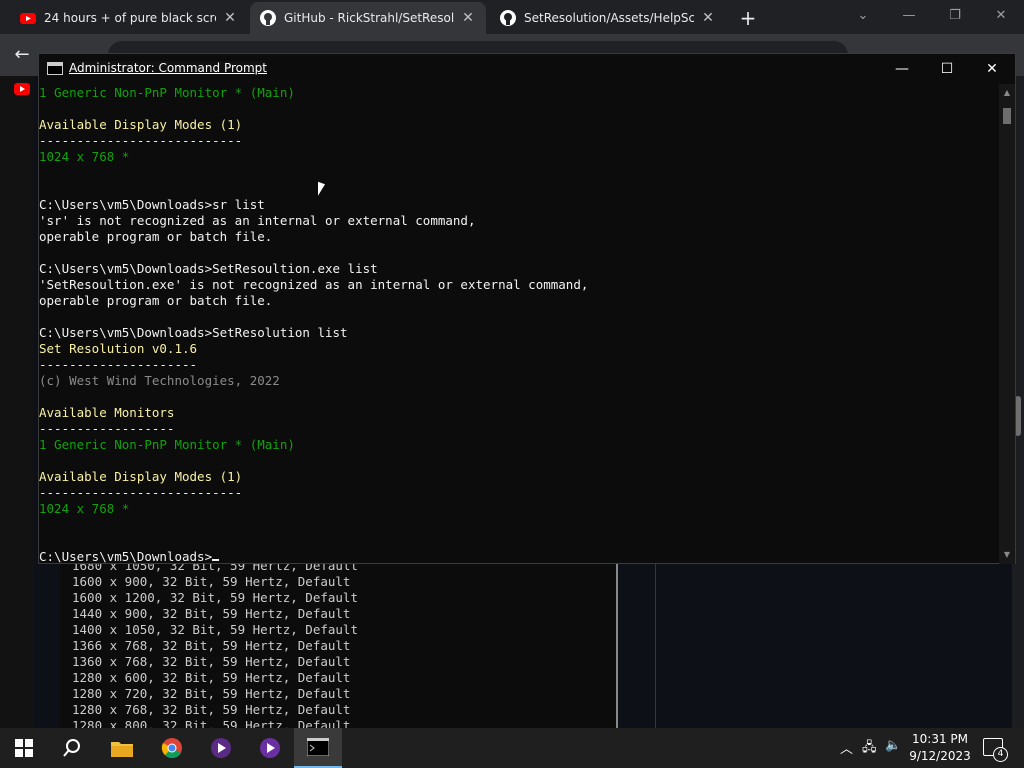  Describe the element at coordinates (955, 16) in the screenshot. I see `browser-restore-icon: ❐` at that location.